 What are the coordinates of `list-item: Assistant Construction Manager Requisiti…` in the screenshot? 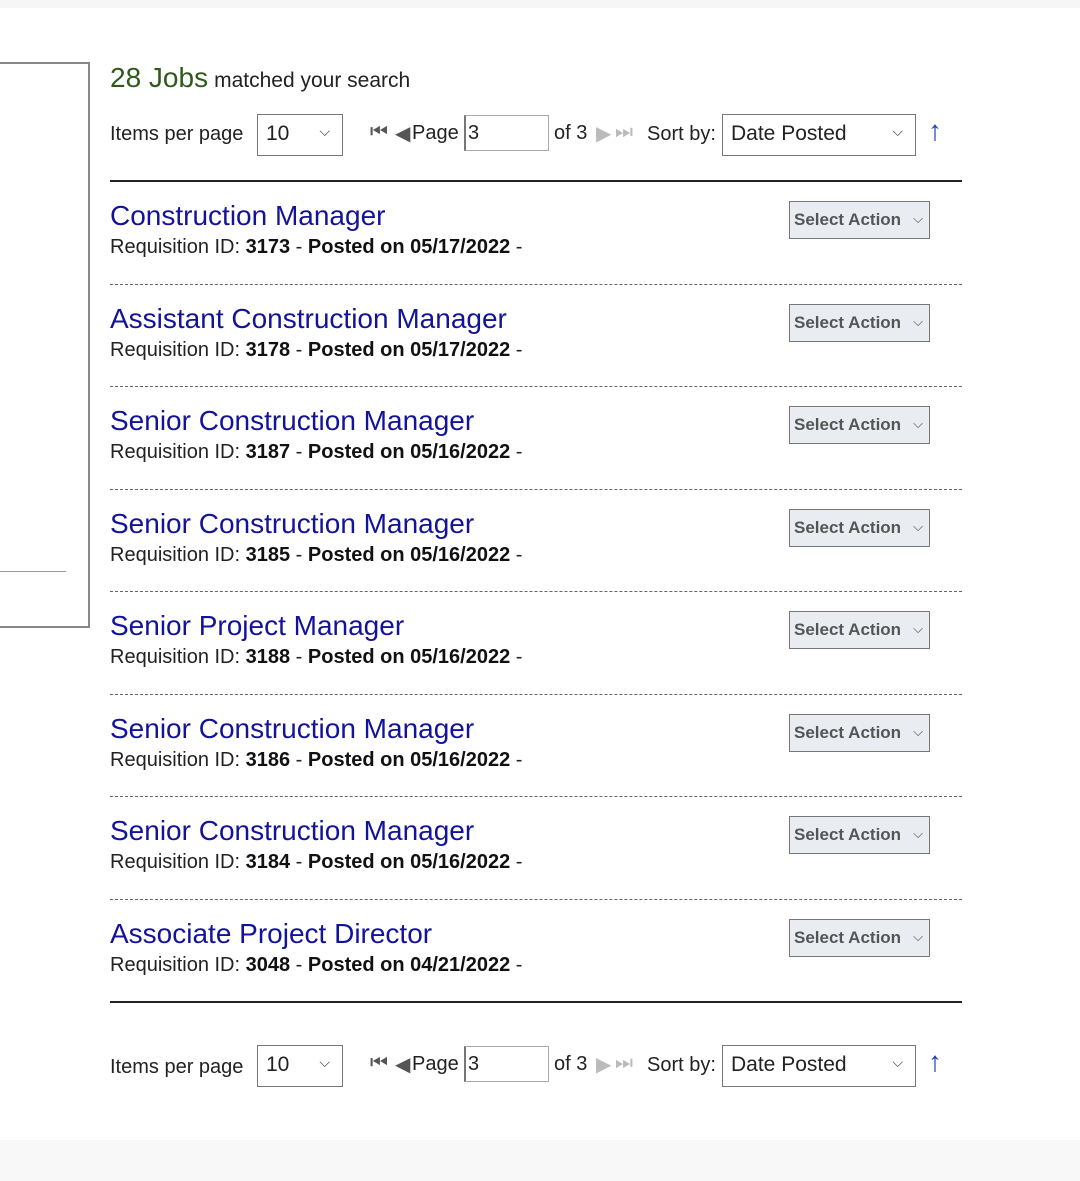 It's located at (536, 336).